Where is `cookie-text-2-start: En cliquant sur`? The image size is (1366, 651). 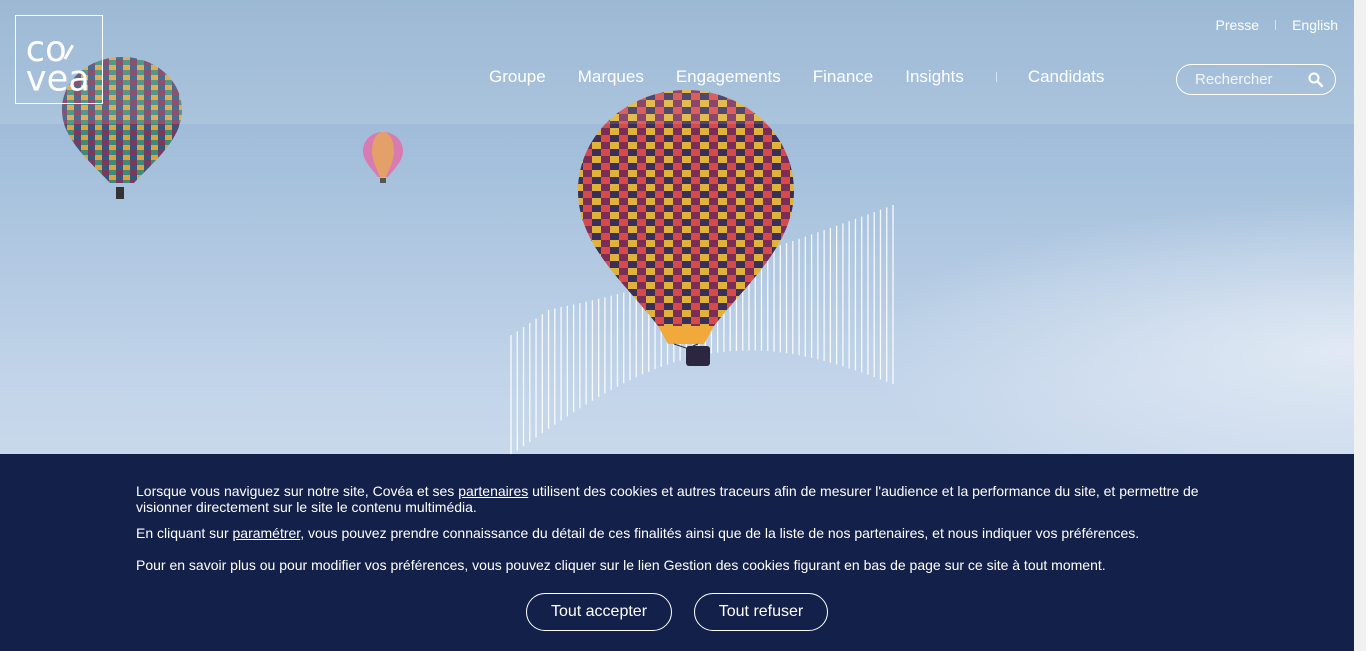 cookie-text-2-start: En cliquant sur is located at coordinates (184, 533).